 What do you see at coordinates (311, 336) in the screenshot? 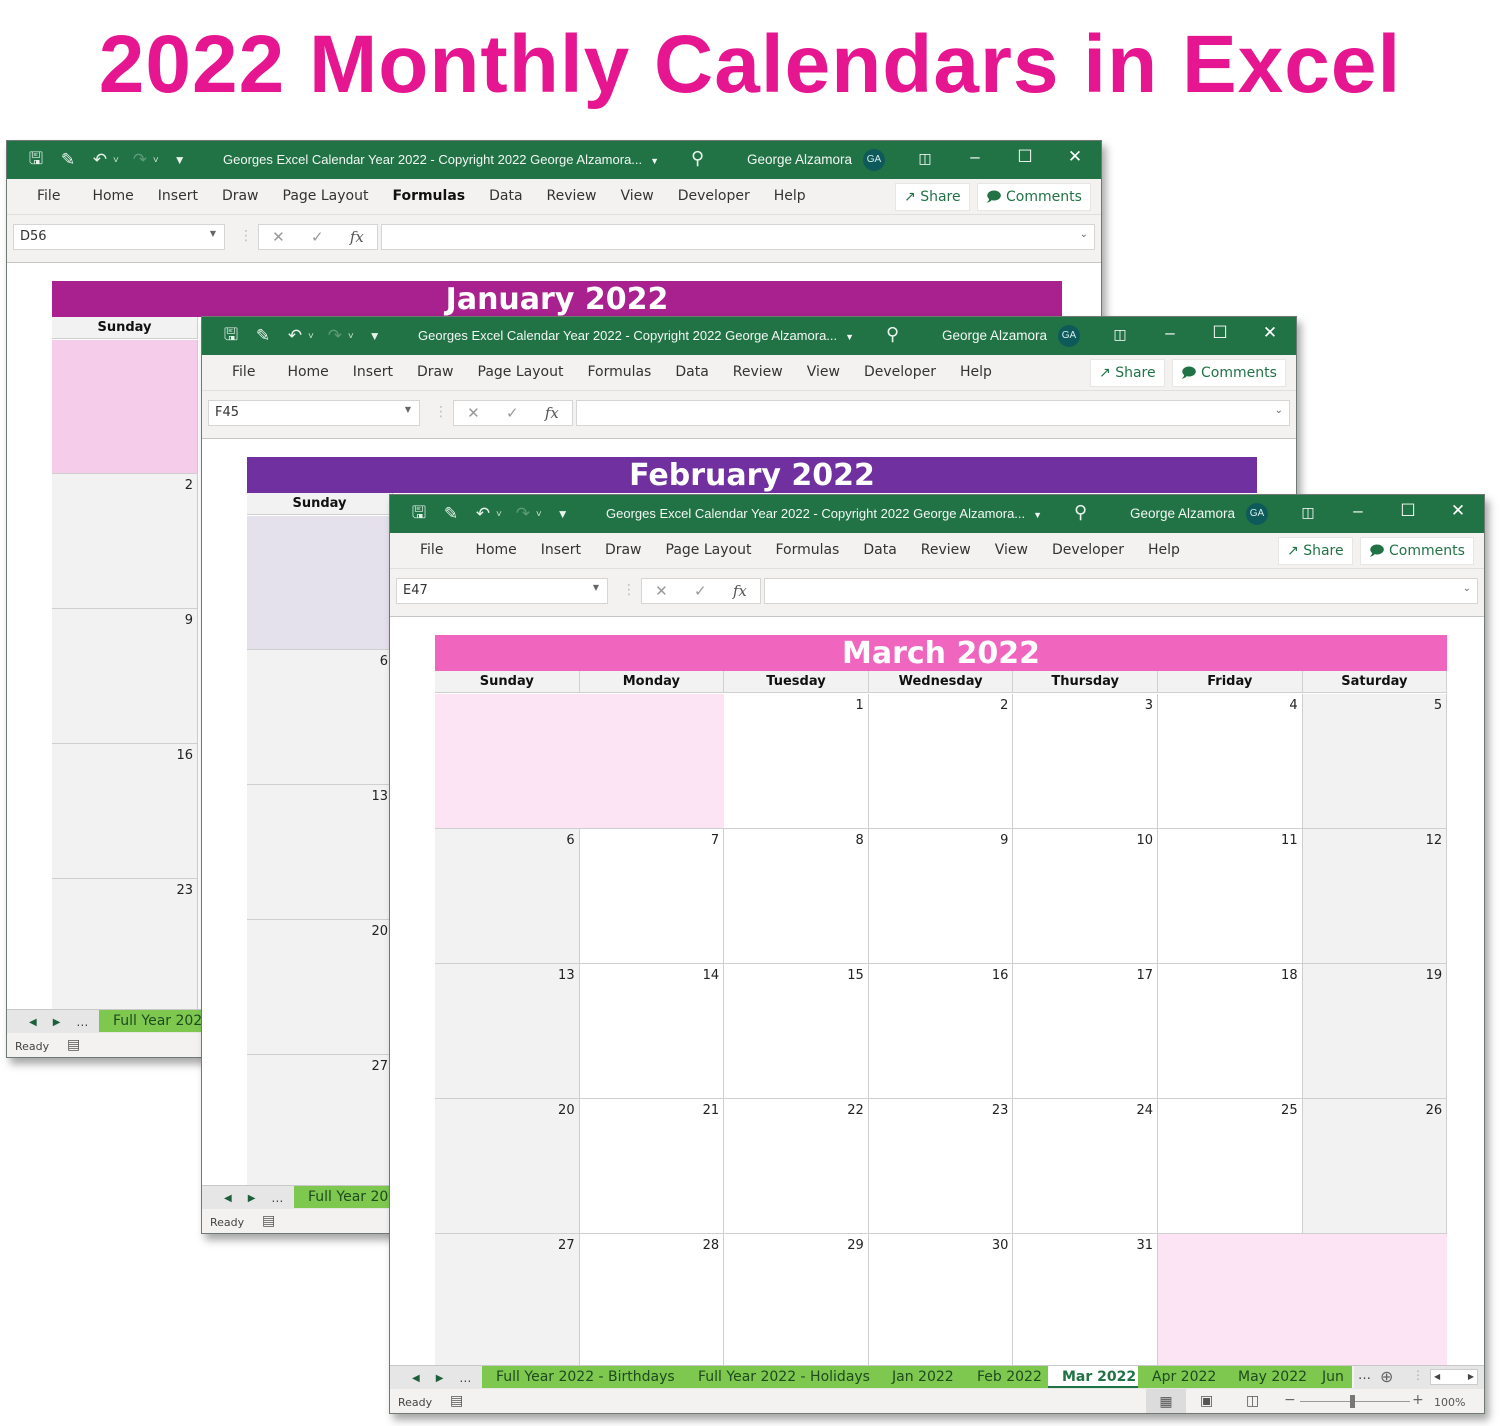
I see `undo-dropdown-icon: ˅` at bounding box center [311, 336].